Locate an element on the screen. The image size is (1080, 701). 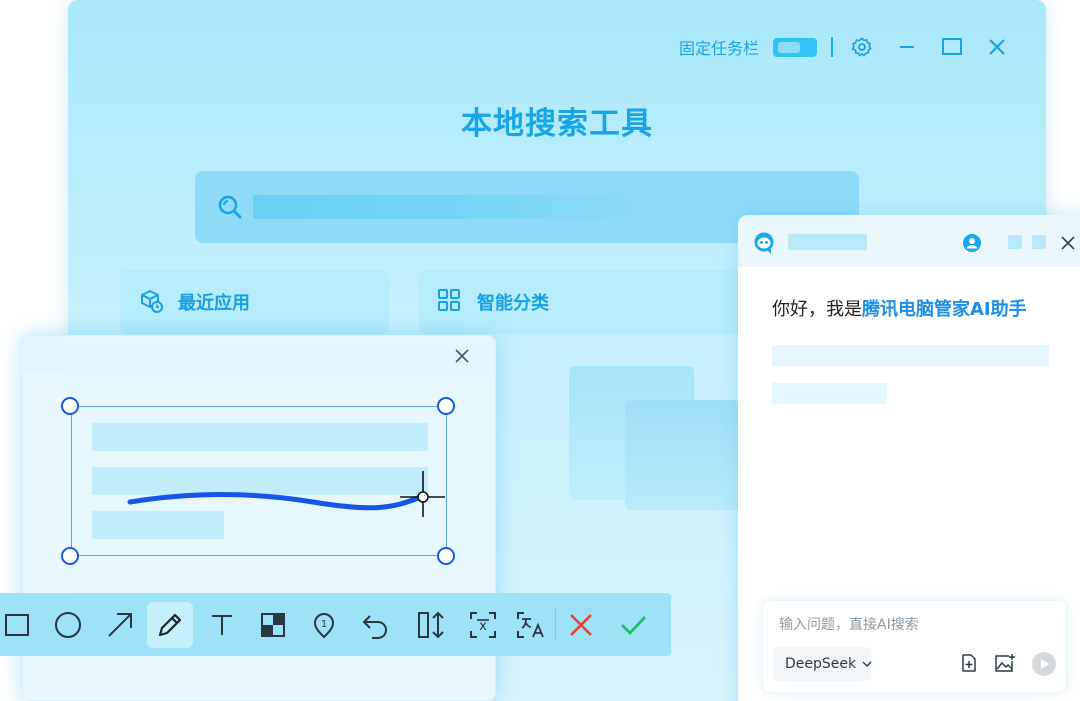
ellipse-tool is located at coordinates (68, 625).